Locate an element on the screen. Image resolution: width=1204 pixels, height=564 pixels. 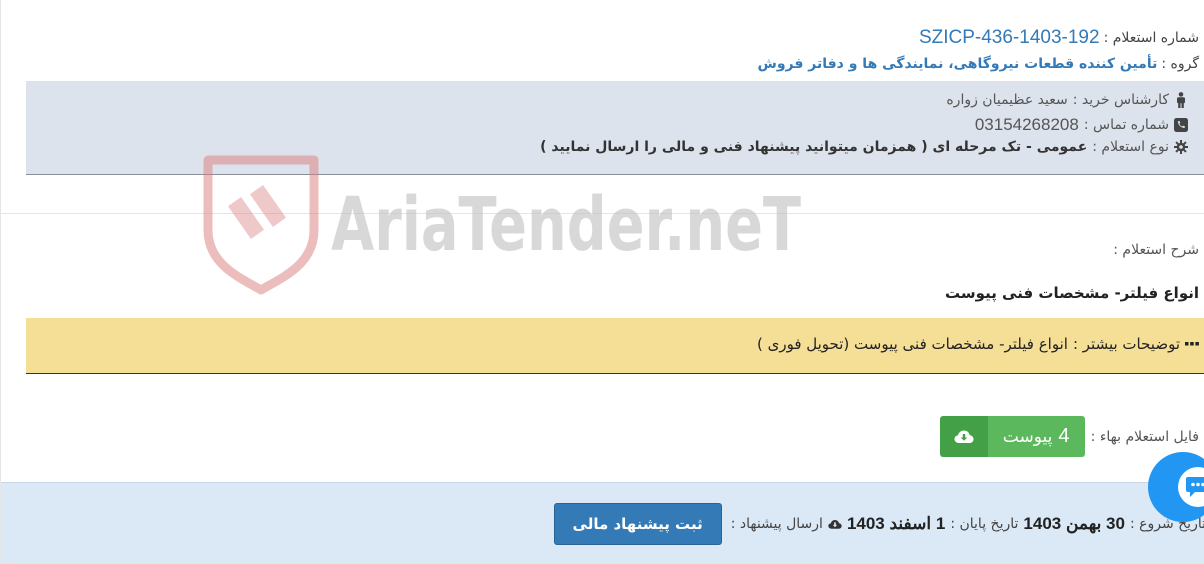
file-row: فایل استعلام بهاء : 4 پیوست is located at coordinates (1069, 436).